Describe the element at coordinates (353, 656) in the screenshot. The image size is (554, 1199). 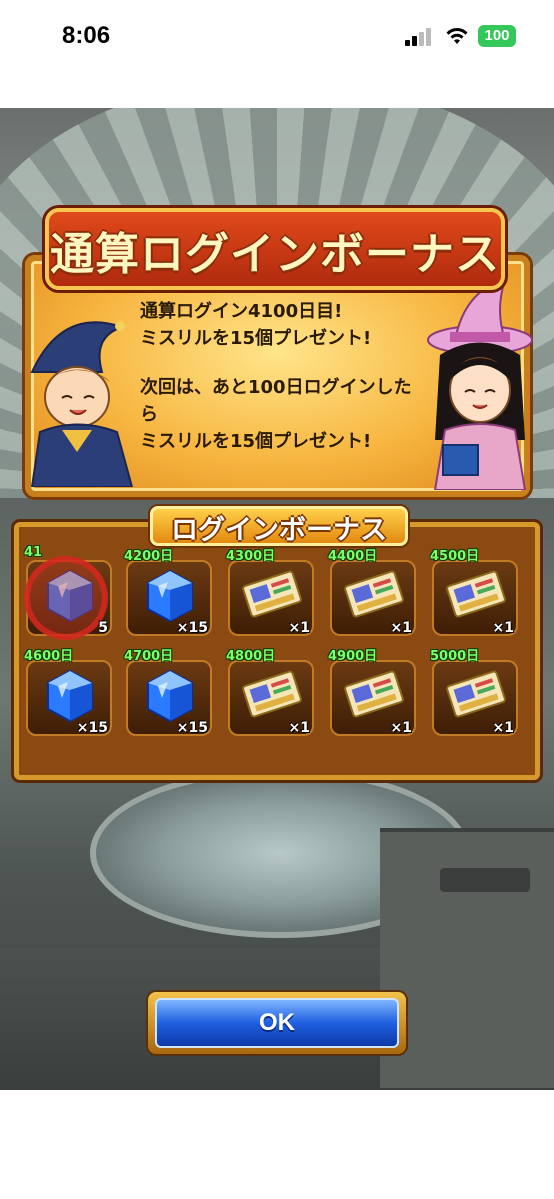
I see `reward-day-label: 4900日` at that location.